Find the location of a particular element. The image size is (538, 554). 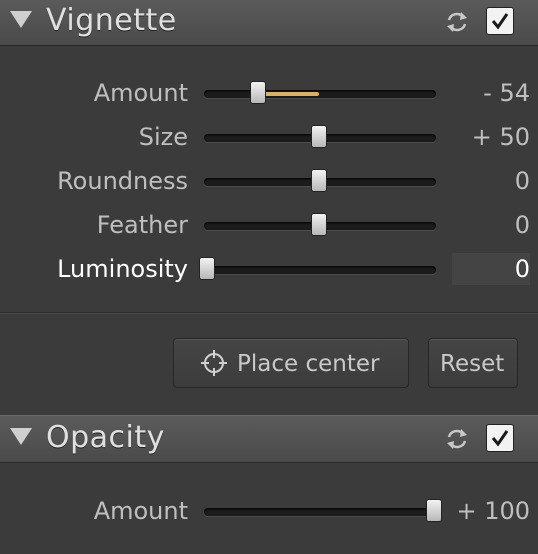

slider-label: Size is located at coordinates (163, 137).